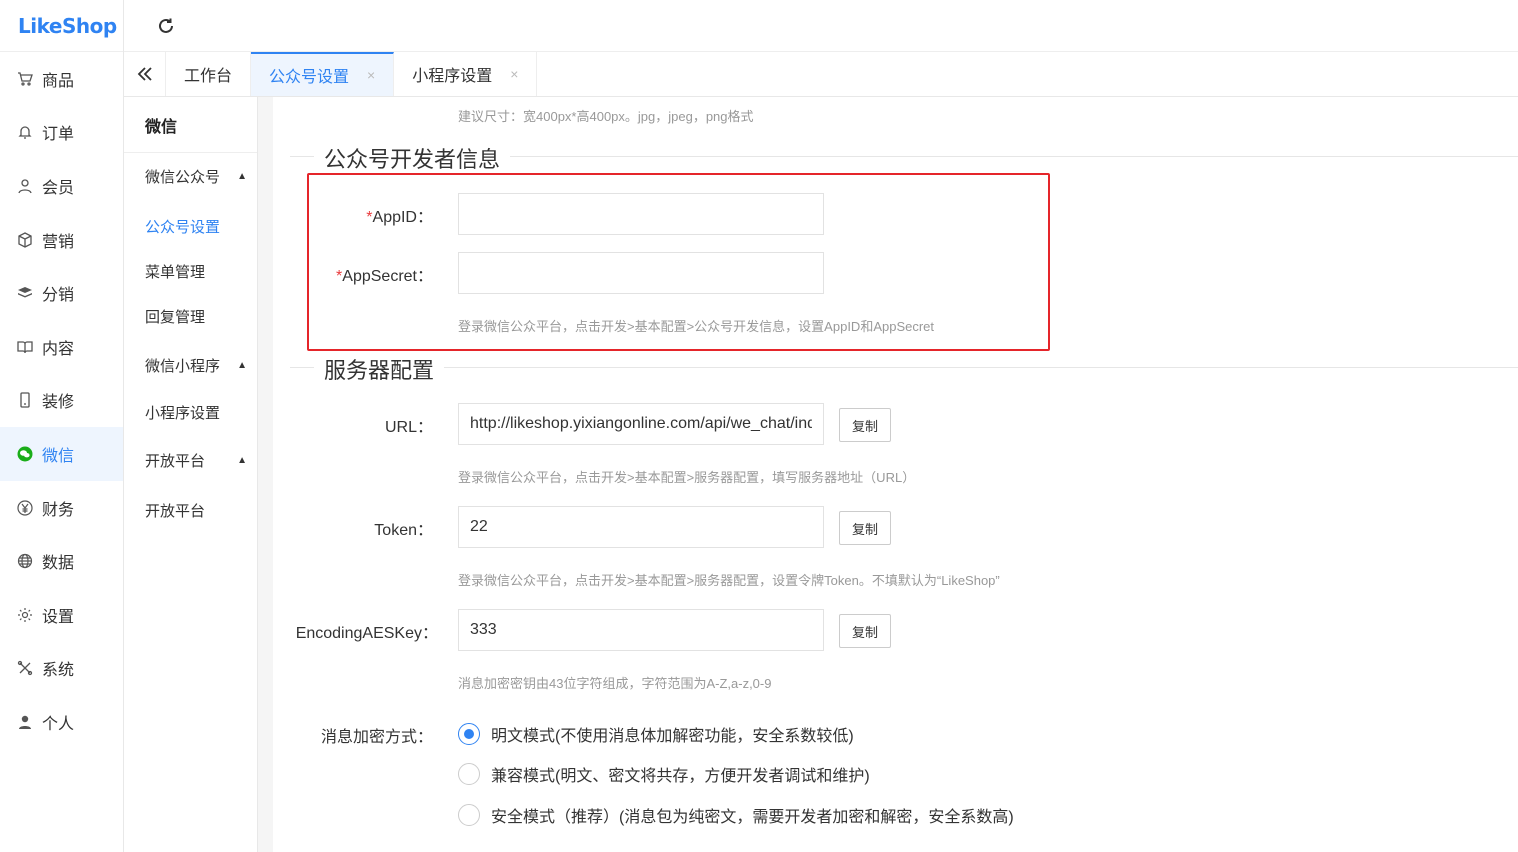 The width and height of the screenshot is (1518, 852). Describe the element at coordinates (183, 366) in the screenshot. I see `submenu-group-label: 微信小程序` at that location.